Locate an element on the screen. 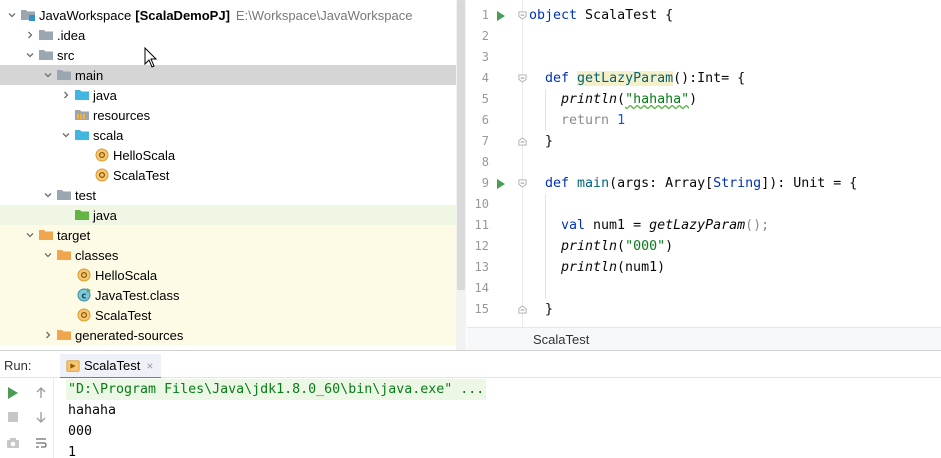  tree-item-test-java: java is located at coordinates (228, 215).